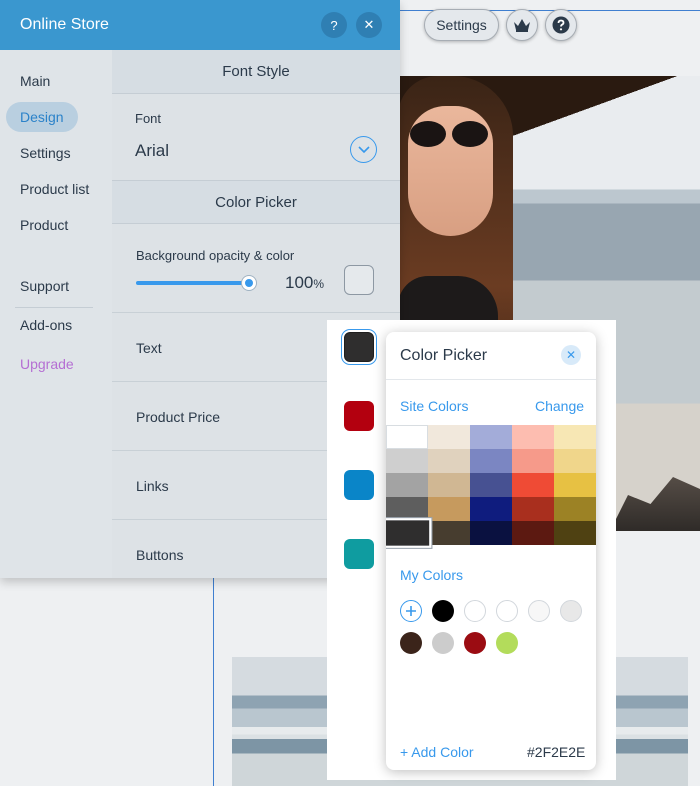 This screenshot has width=700, height=786. Describe the element at coordinates (359, 347) in the screenshot. I see `text-color-swatch` at that location.